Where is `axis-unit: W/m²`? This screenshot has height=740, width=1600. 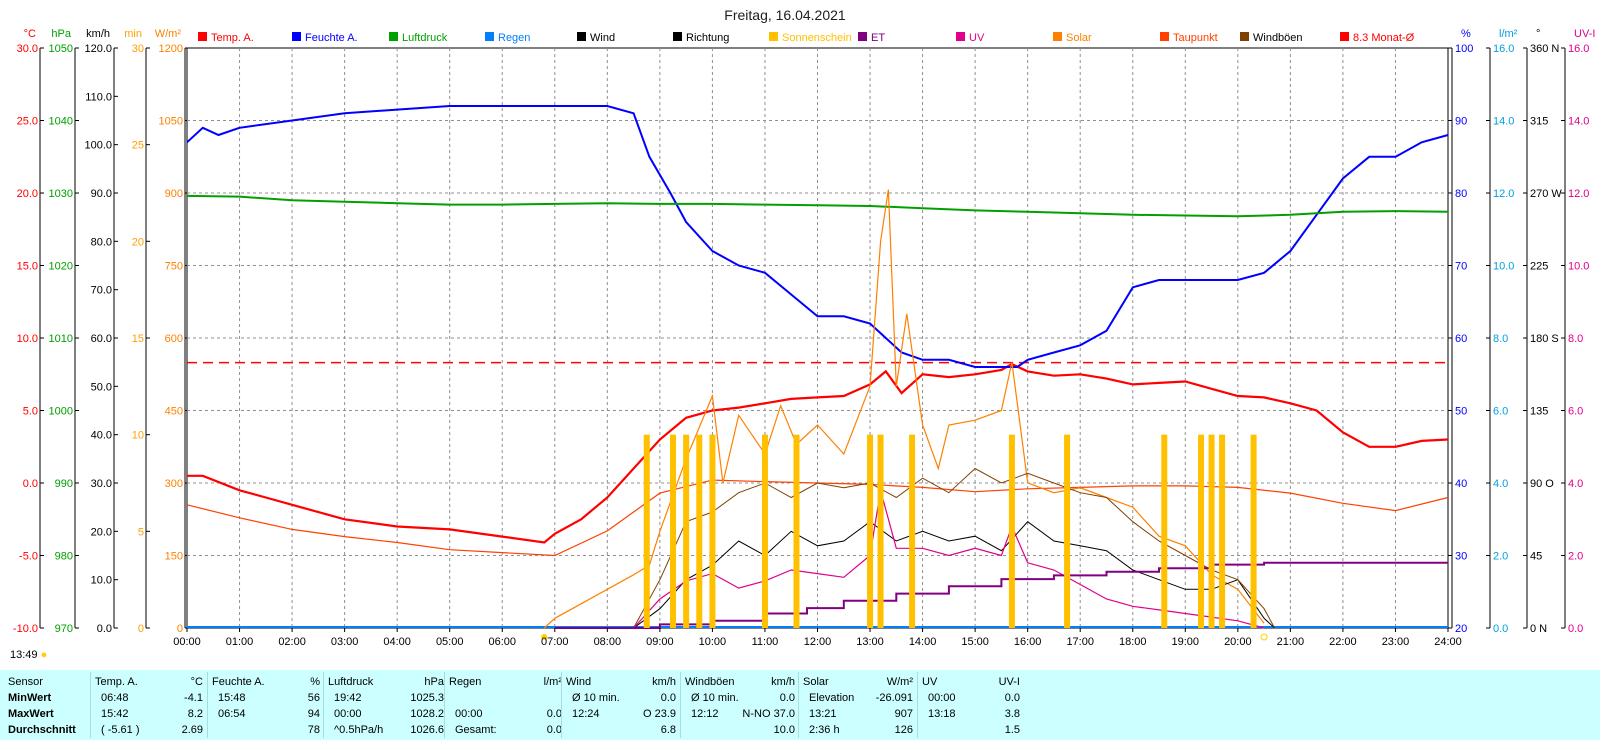 axis-unit: W/m² is located at coordinates (168, 34).